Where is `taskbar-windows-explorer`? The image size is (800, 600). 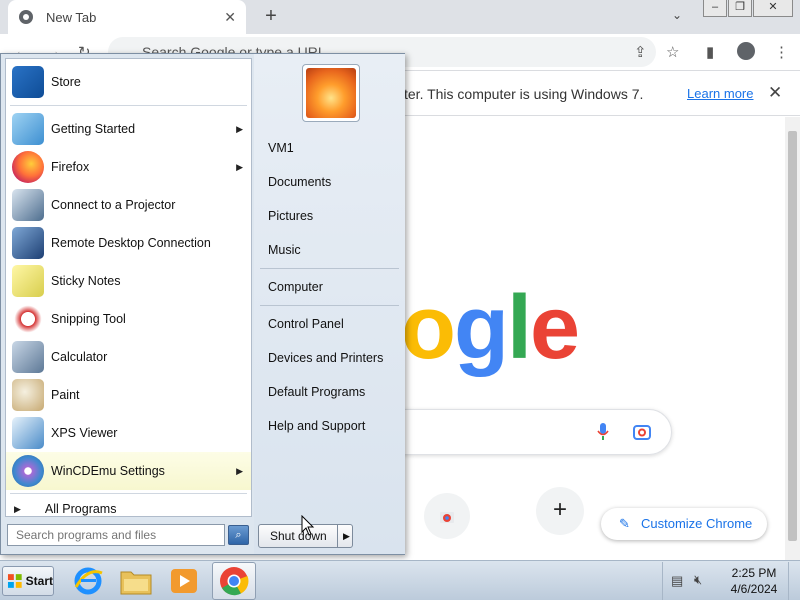
taskbar-windows-explorer is located at coordinates (136, 581).